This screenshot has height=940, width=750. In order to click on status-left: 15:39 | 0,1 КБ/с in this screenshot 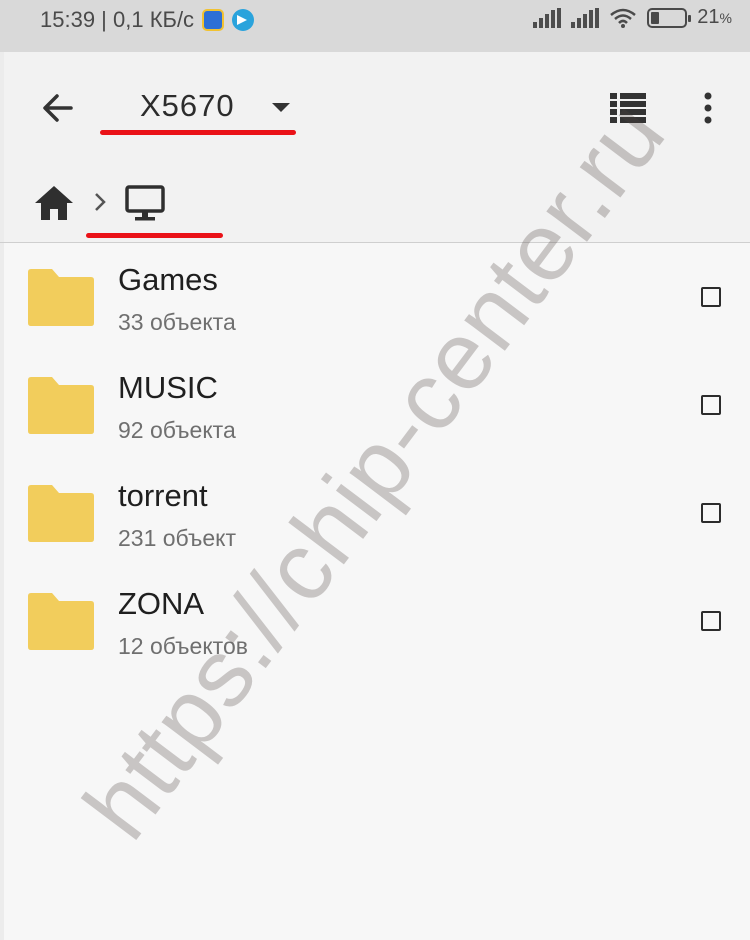, I will do `click(147, 20)`.